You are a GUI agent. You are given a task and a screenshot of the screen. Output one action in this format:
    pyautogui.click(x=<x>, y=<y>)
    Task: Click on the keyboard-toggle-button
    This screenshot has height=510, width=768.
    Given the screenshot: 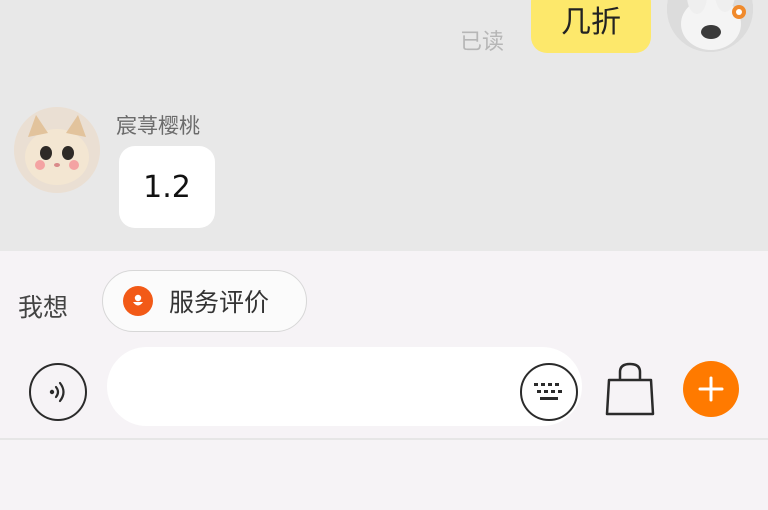 What is the action you would take?
    pyautogui.click(x=549, y=392)
    